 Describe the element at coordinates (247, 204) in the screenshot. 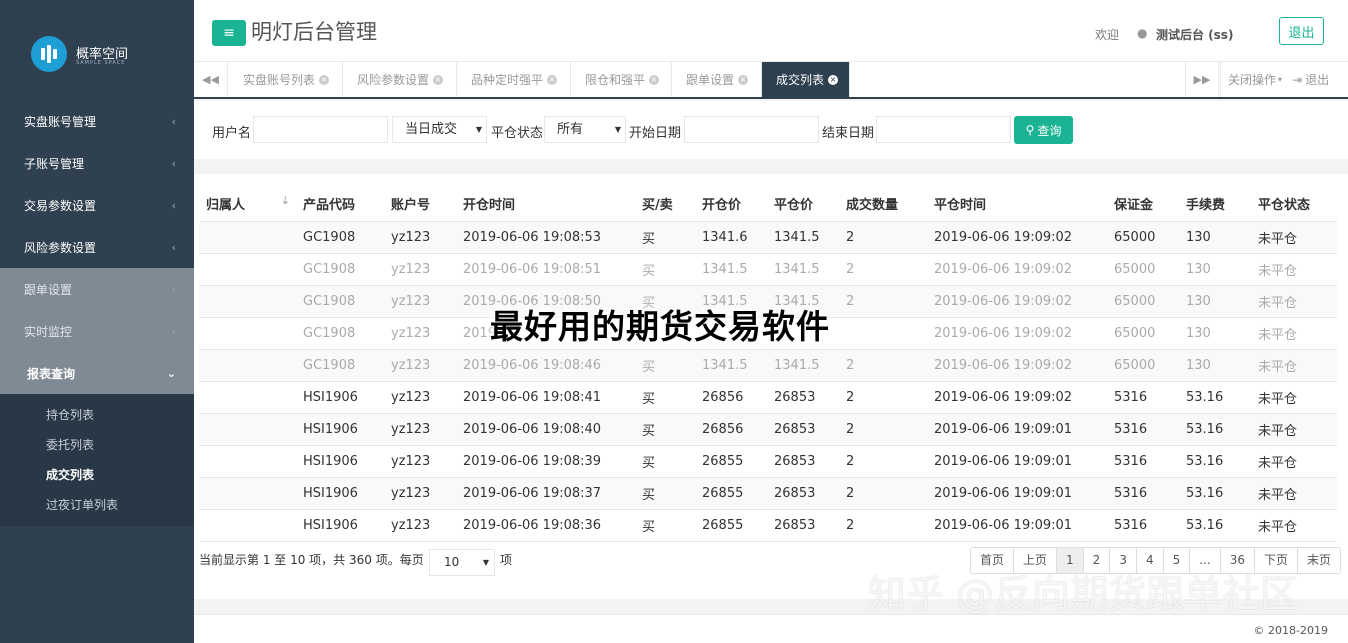

I see `column-header: 归属人 ⇣` at that location.